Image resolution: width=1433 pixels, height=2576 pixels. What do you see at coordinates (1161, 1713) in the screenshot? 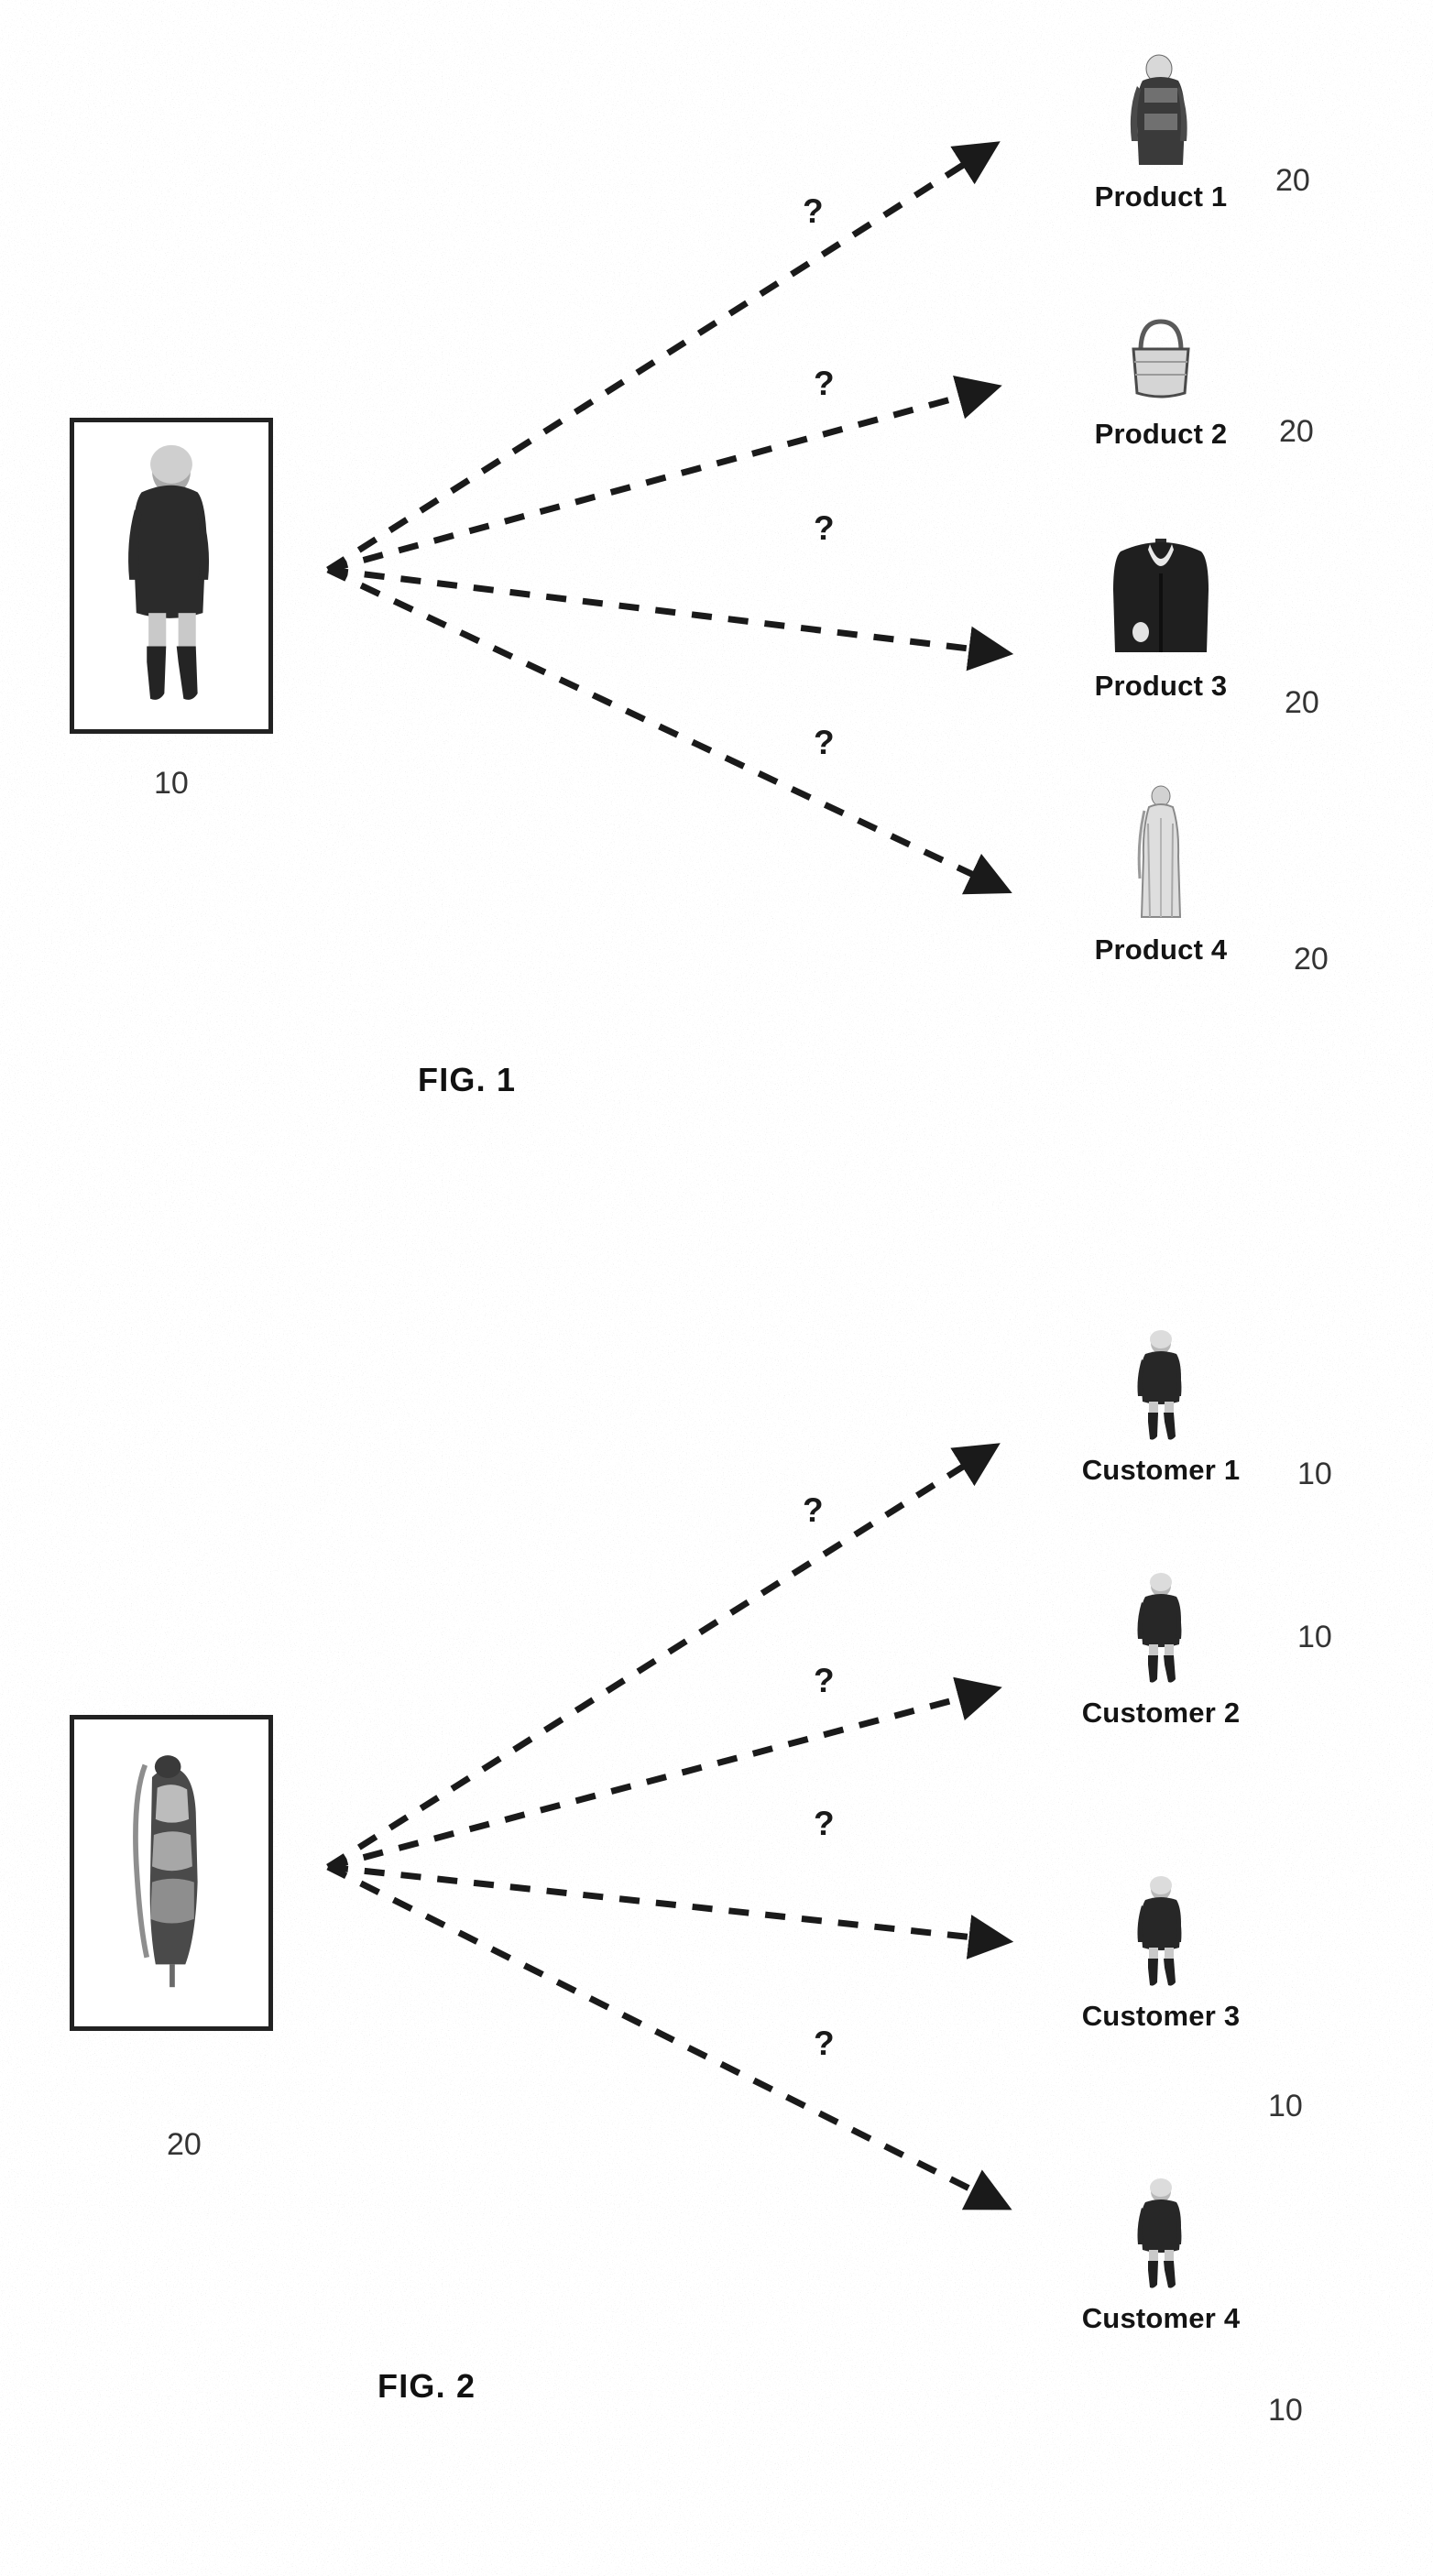
I see `target-caption: Customer 2` at bounding box center [1161, 1713].